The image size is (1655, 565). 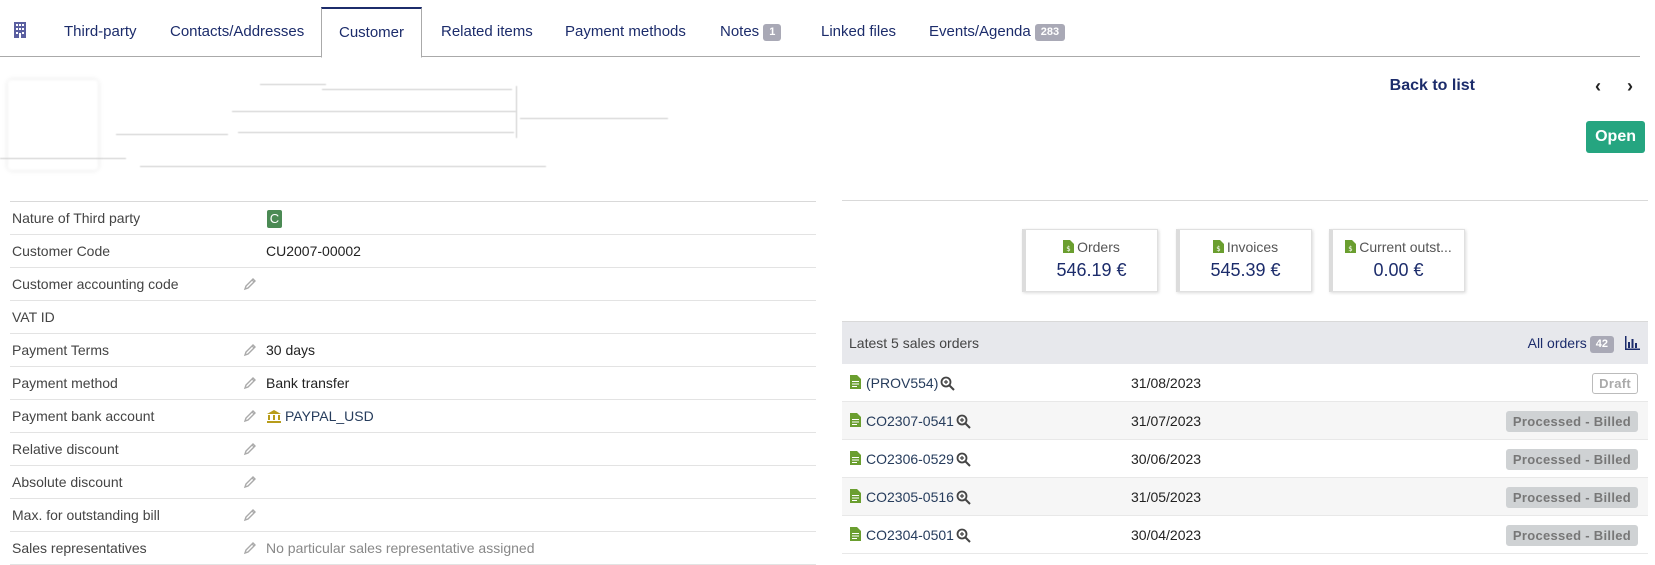 What do you see at coordinates (1615, 383) in the screenshot?
I see `order-status-badge: Draft` at bounding box center [1615, 383].